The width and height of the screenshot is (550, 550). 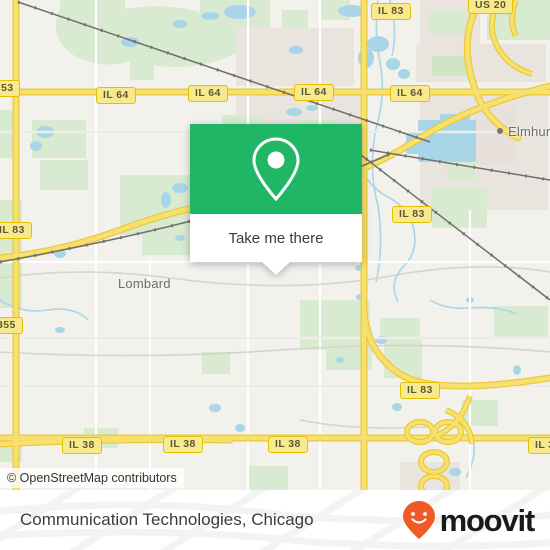 I want to click on popup-tail, so click(x=276, y=268).